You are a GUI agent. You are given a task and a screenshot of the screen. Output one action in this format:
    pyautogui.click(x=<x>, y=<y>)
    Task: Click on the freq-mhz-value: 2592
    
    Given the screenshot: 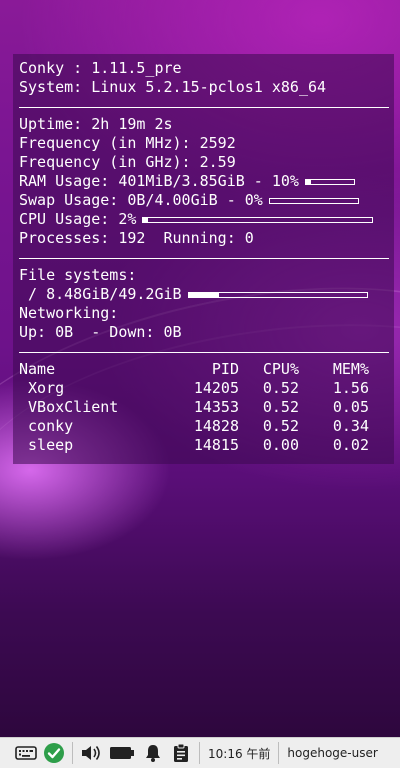 What is the action you would take?
    pyautogui.click(x=217, y=143)
    